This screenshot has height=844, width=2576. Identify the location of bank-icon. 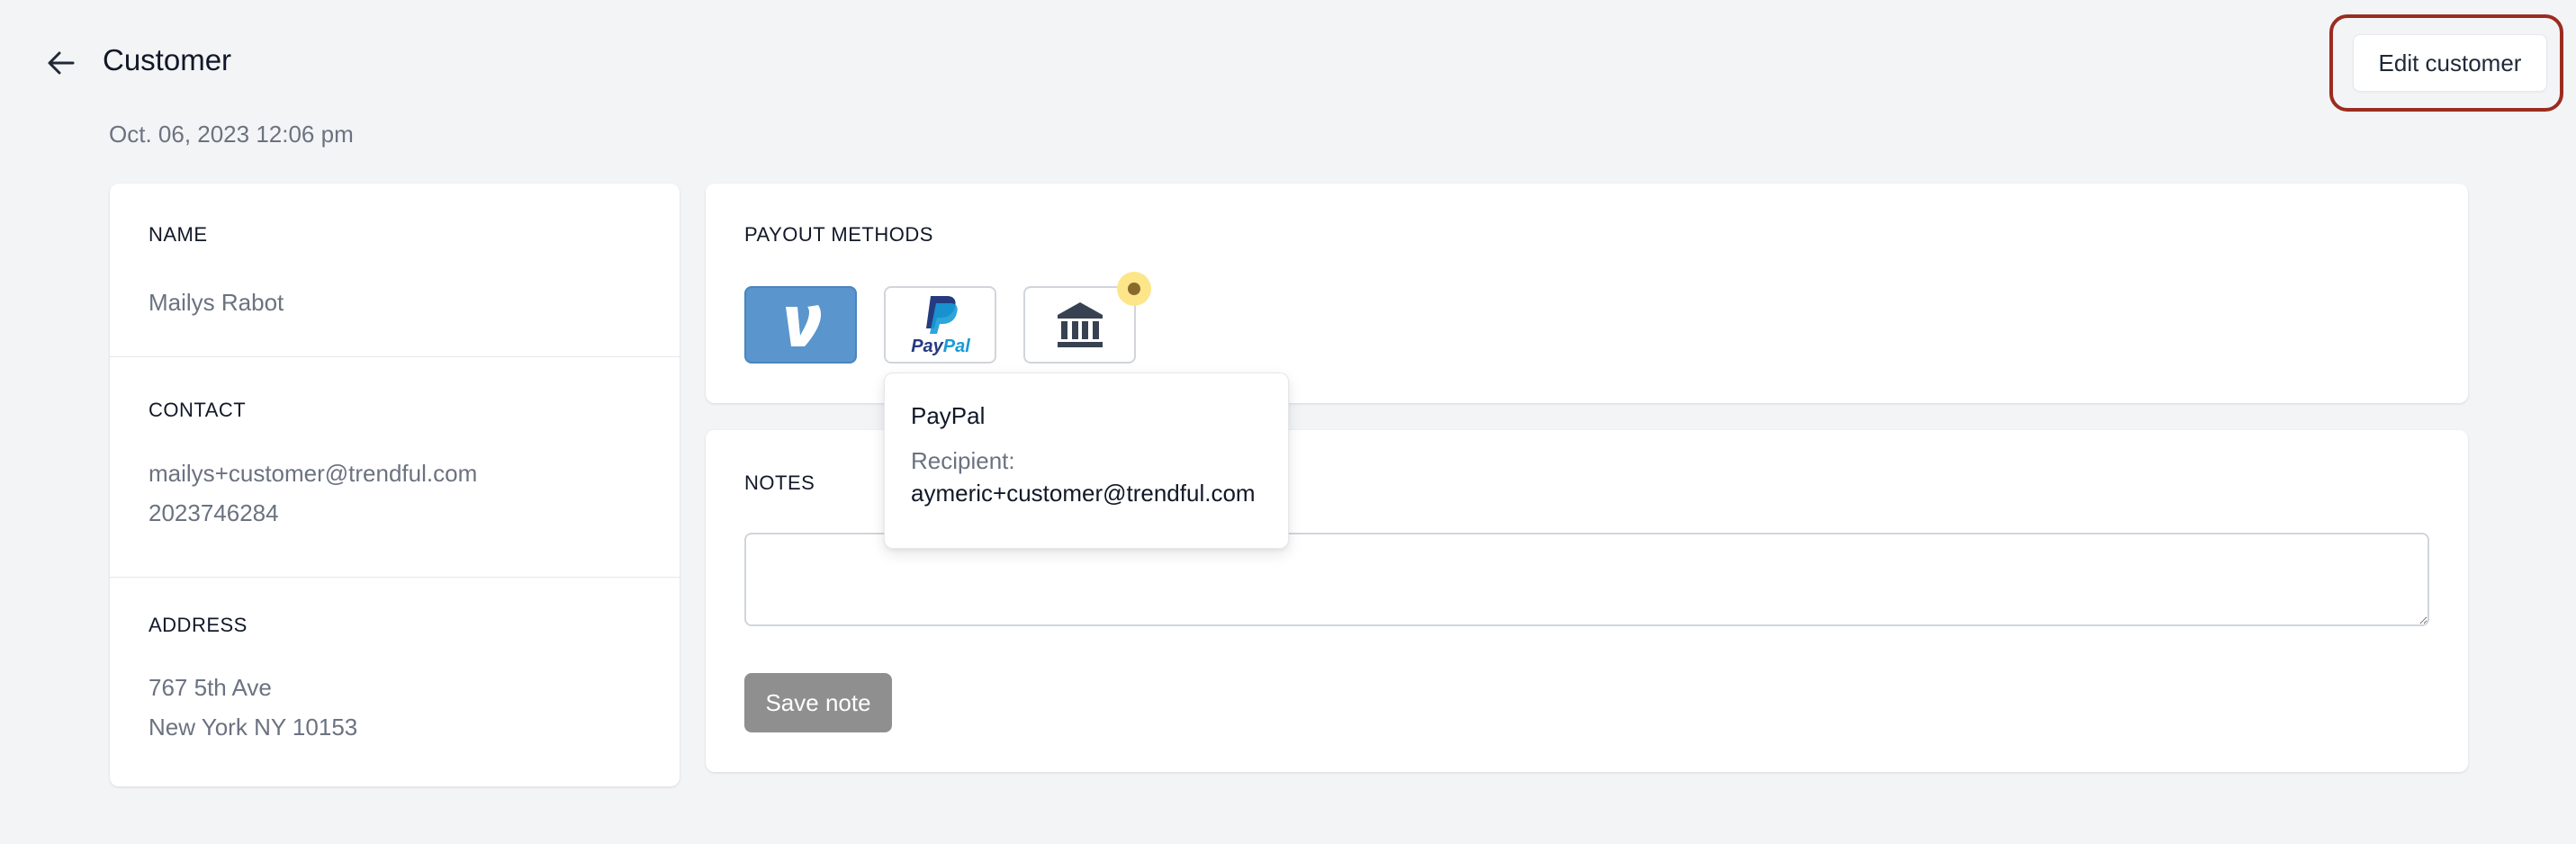
(1080, 324).